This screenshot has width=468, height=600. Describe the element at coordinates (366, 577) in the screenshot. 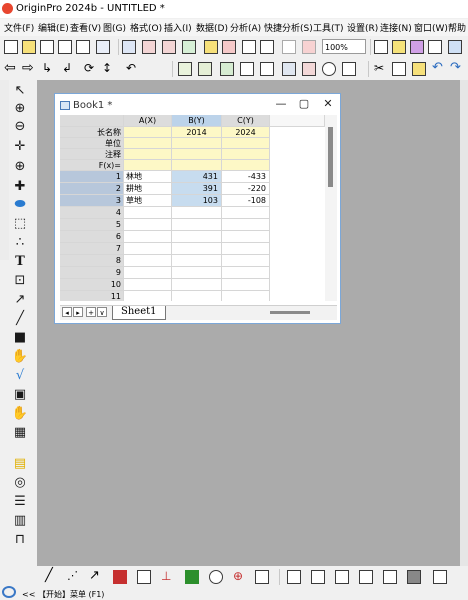

I see `3d-wireframe-icon` at that location.